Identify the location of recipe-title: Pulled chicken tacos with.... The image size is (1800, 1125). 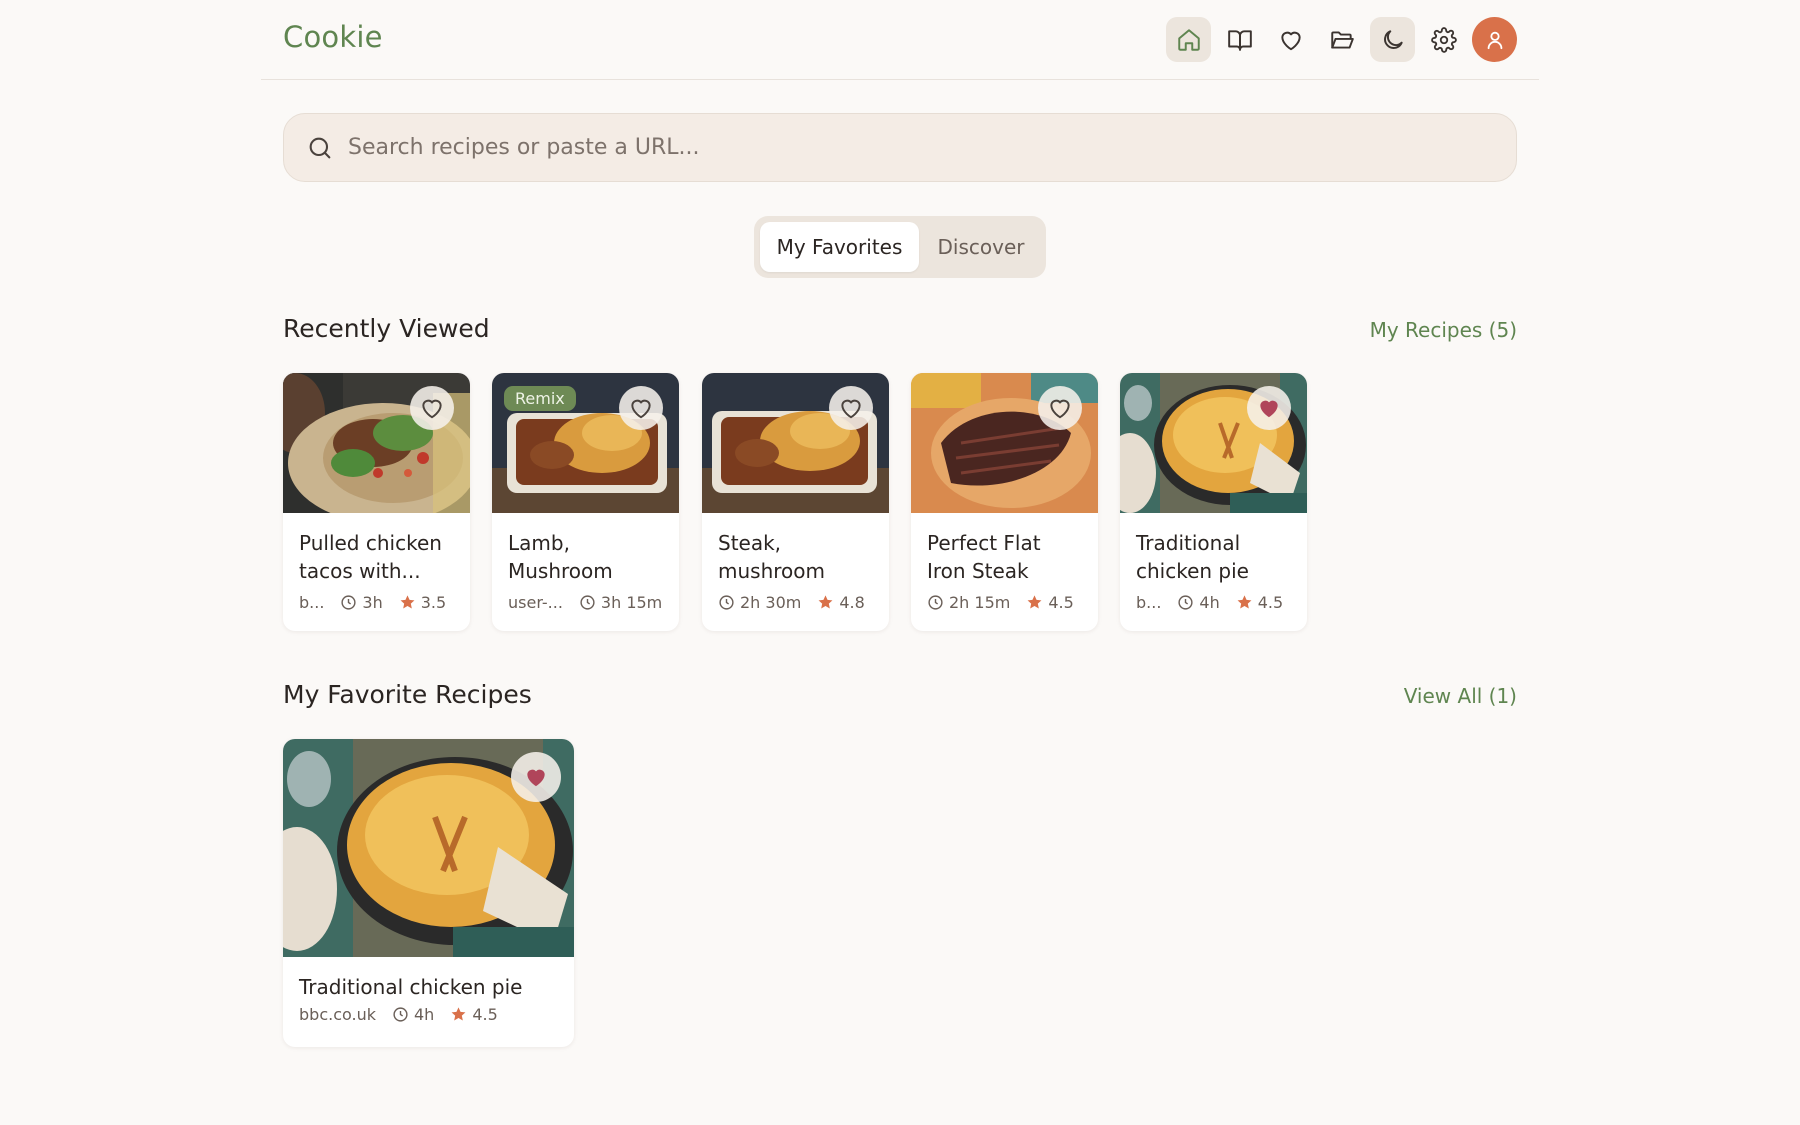
(370, 557).